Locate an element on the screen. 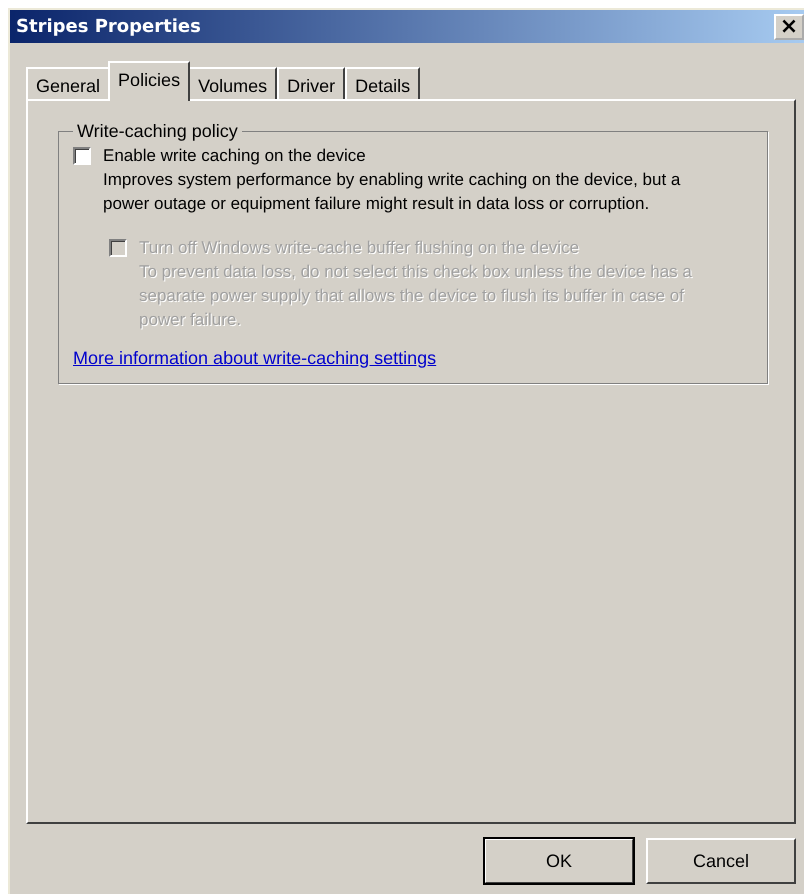 The height and width of the screenshot is (894, 804). close-button: × is located at coordinates (789, 27).